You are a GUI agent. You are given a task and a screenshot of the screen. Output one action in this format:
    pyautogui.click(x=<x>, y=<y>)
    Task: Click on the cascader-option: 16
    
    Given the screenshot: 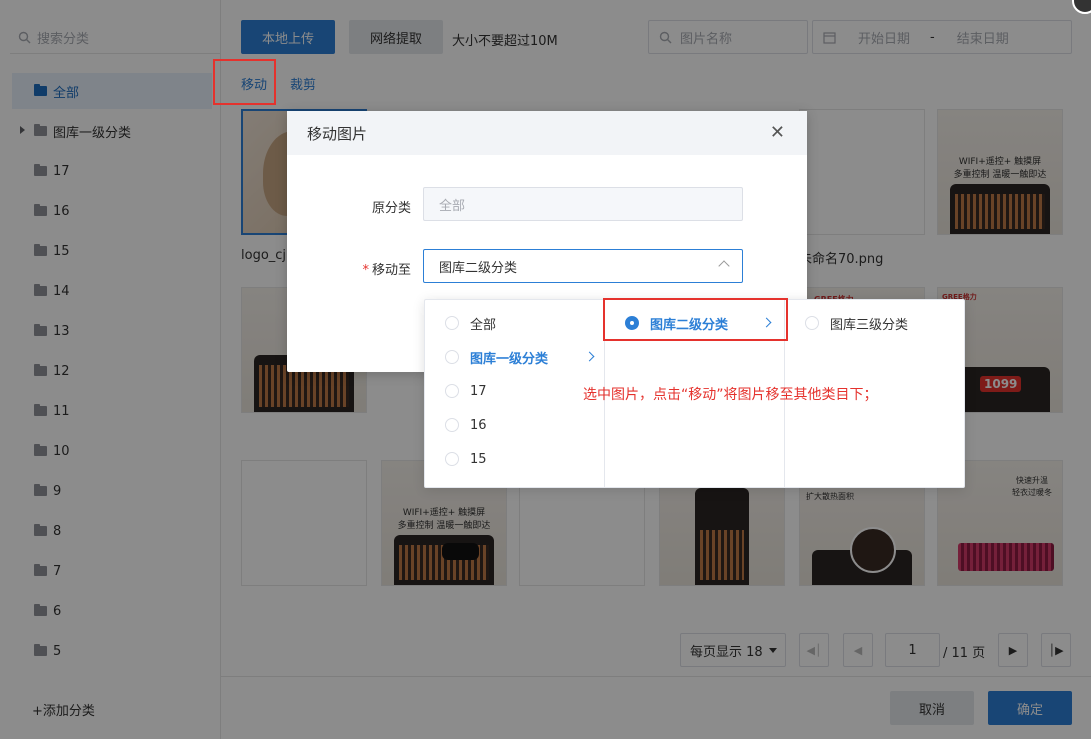 What is the action you would take?
    pyautogui.click(x=466, y=425)
    